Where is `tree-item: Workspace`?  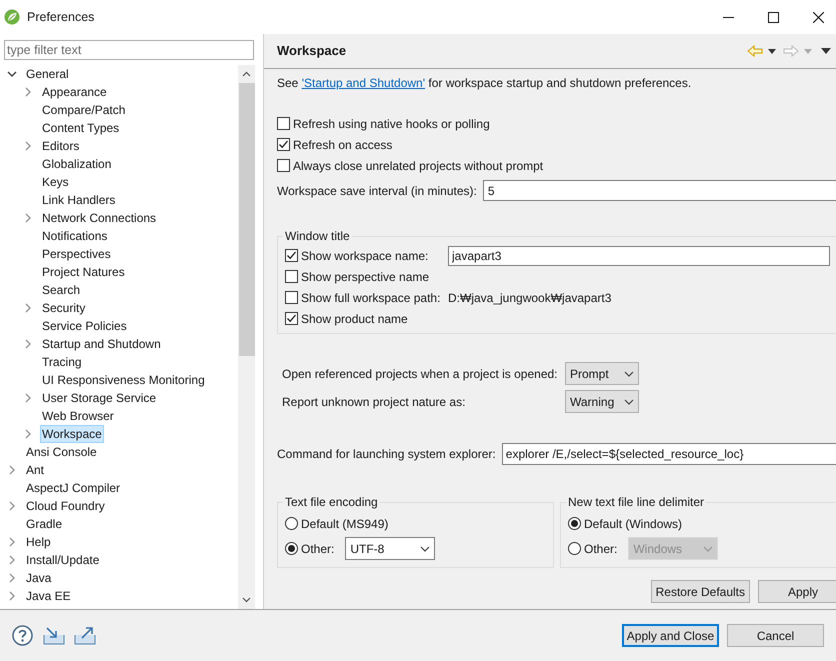
tree-item: Workspace is located at coordinates (72, 434).